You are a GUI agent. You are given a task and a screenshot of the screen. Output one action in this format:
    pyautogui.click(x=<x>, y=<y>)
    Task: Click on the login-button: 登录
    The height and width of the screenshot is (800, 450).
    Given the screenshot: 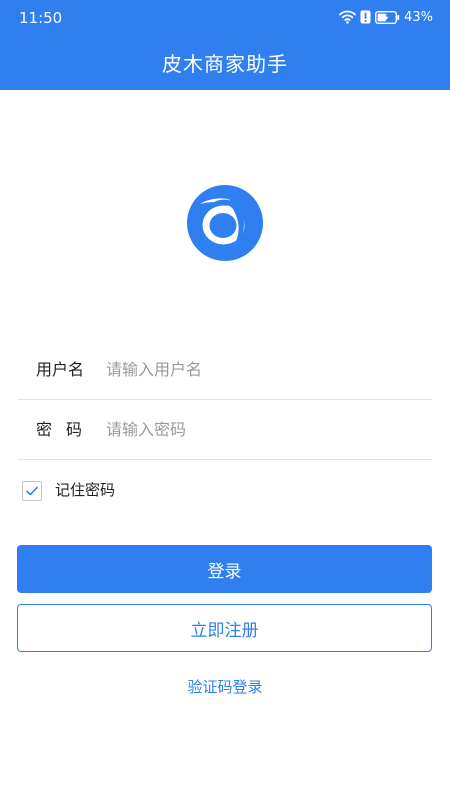 What is the action you would take?
    pyautogui.click(x=224, y=569)
    